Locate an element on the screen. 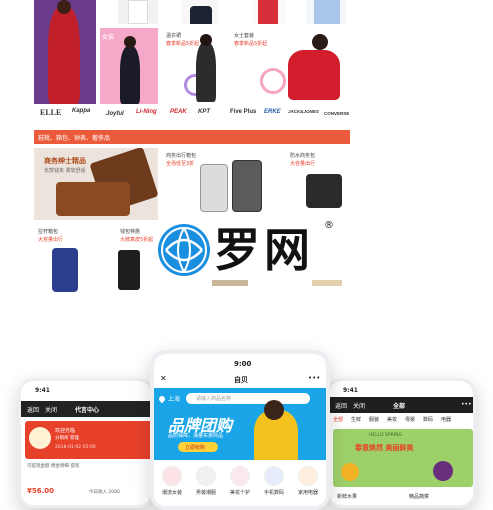 The image size is (493, 510). income-note: 可提现金额 佣金明细 提现 is located at coordinates (53, 466).